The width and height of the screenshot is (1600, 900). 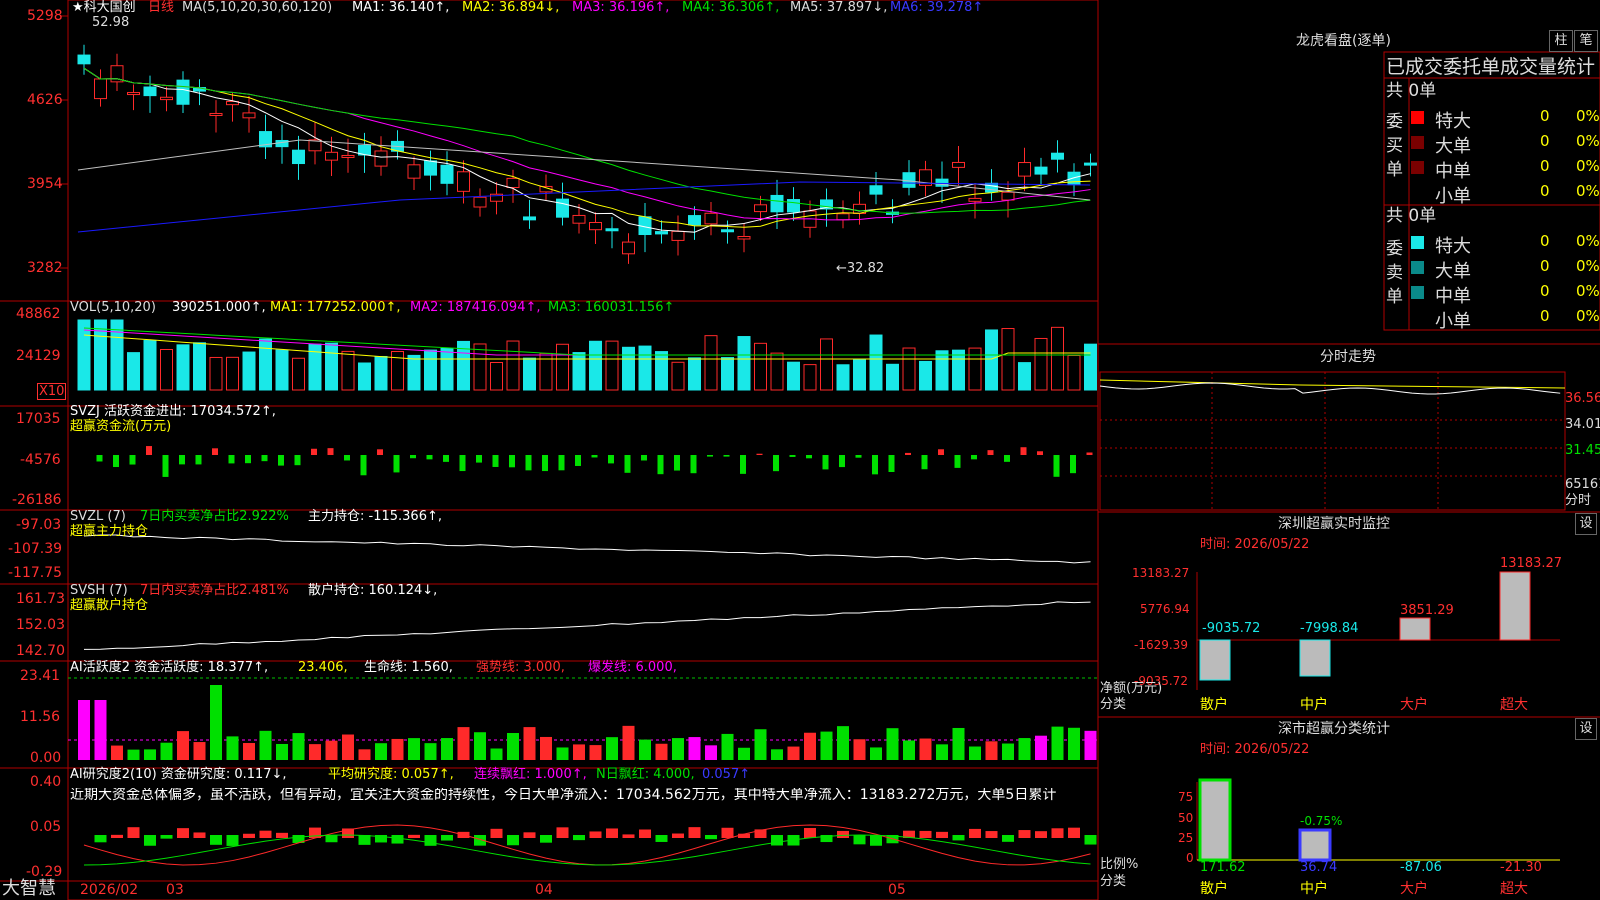 What do you see at coordinates (46, 782) in the screenshot?
I see `ai2-axis-top: 0.40` at bounding box center [46, 782].